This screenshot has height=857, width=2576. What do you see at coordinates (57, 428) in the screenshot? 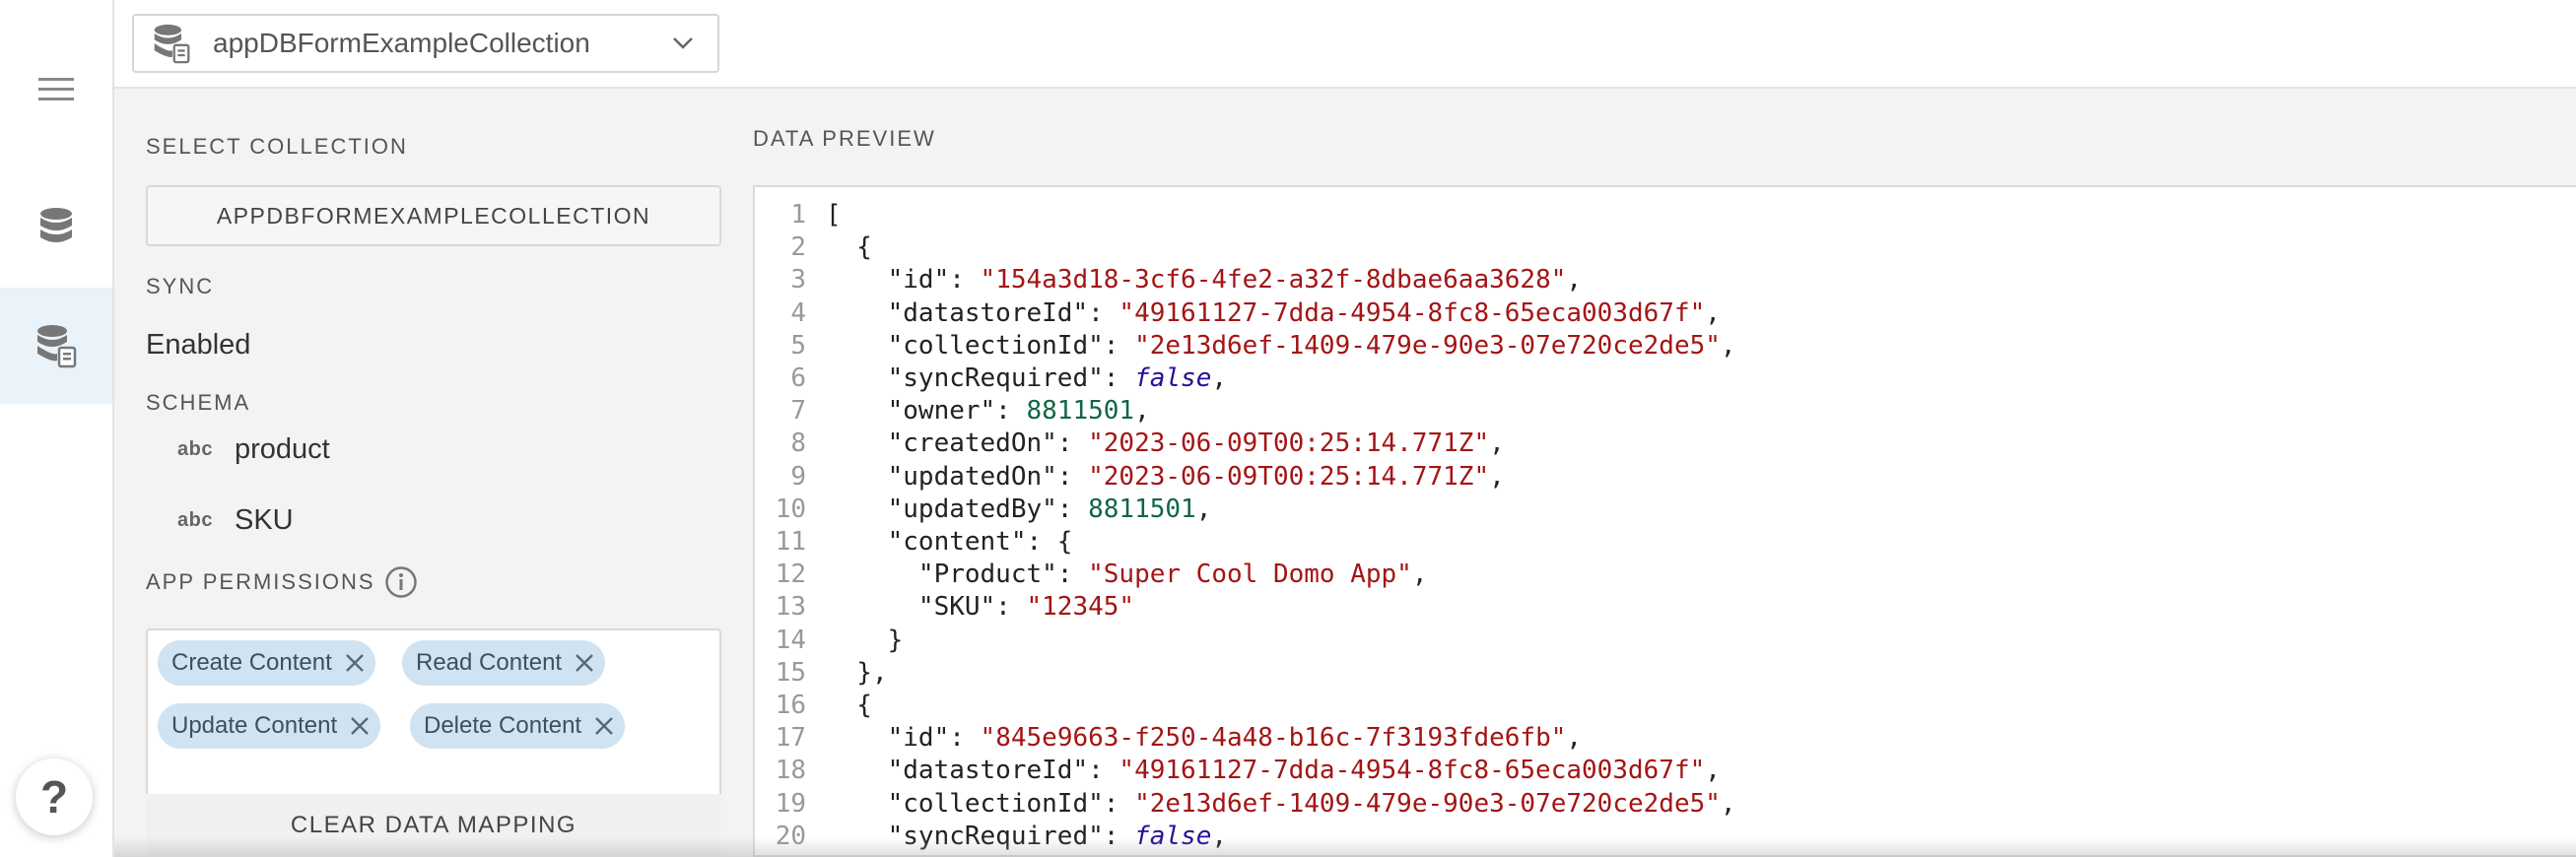
I see `left-rail: ?` at bounding box center [57, 428].